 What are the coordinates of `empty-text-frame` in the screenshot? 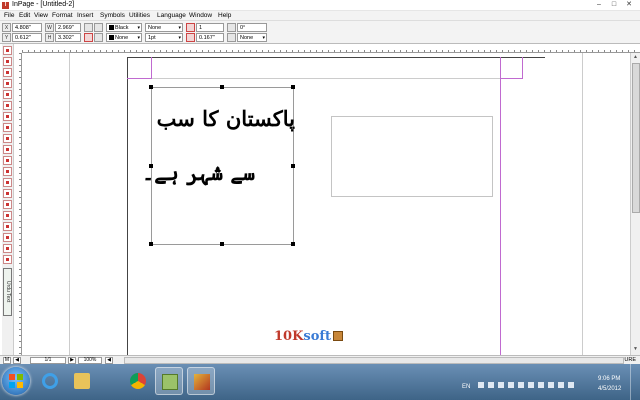 It's located at (412, 156).